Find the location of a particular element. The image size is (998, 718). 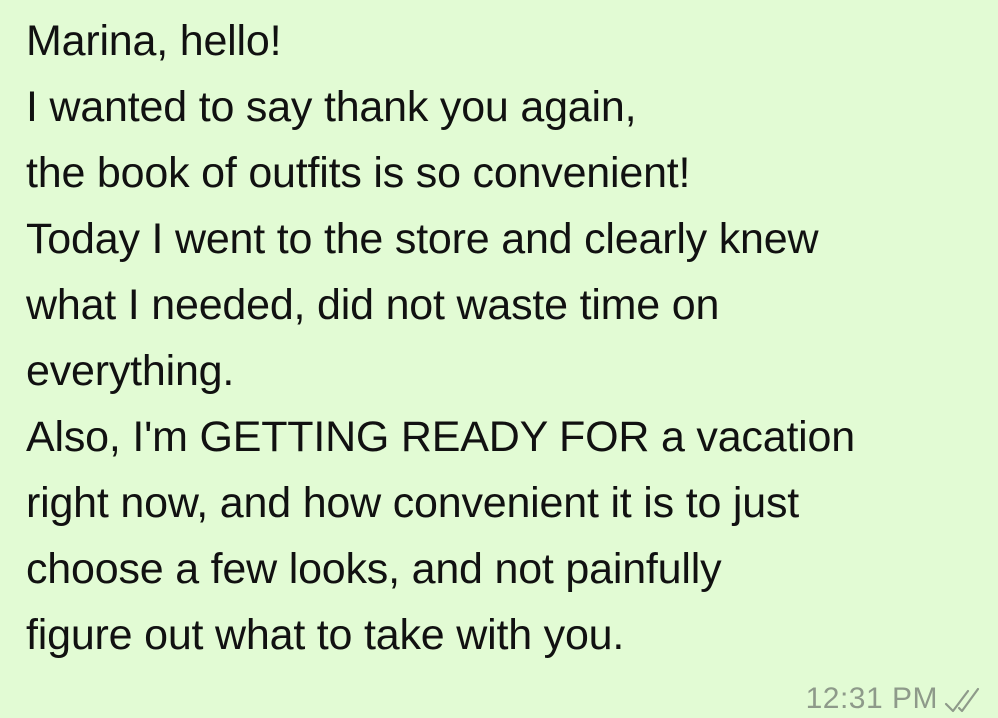

message-timestamp: 12:31 PM is located at coordinates (871, 698).